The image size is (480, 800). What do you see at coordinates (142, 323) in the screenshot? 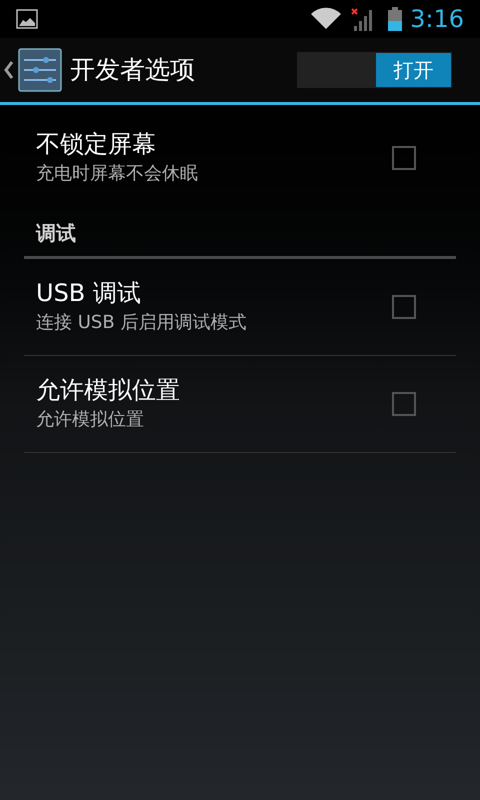
I see `setting-summary: 连接 USB 后启用调试模式` at bounding box center [142, 323].